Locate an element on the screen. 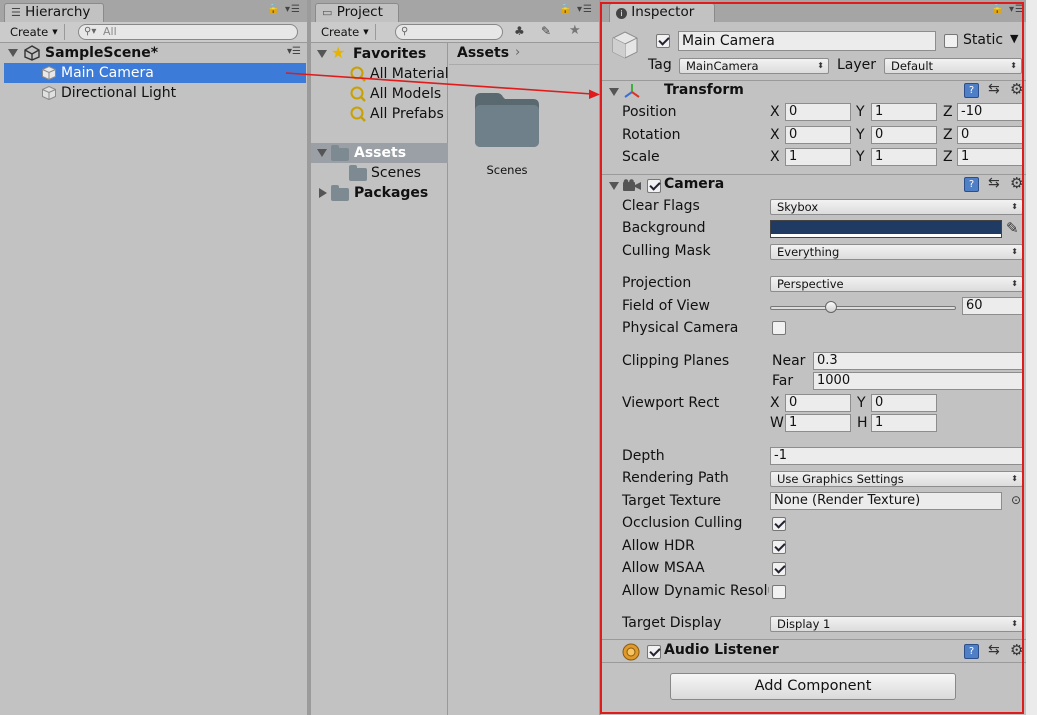 Image resolution: width=1037 pixels, height=715 pixels. annotation-arrow is located at coordinates (442, 85).